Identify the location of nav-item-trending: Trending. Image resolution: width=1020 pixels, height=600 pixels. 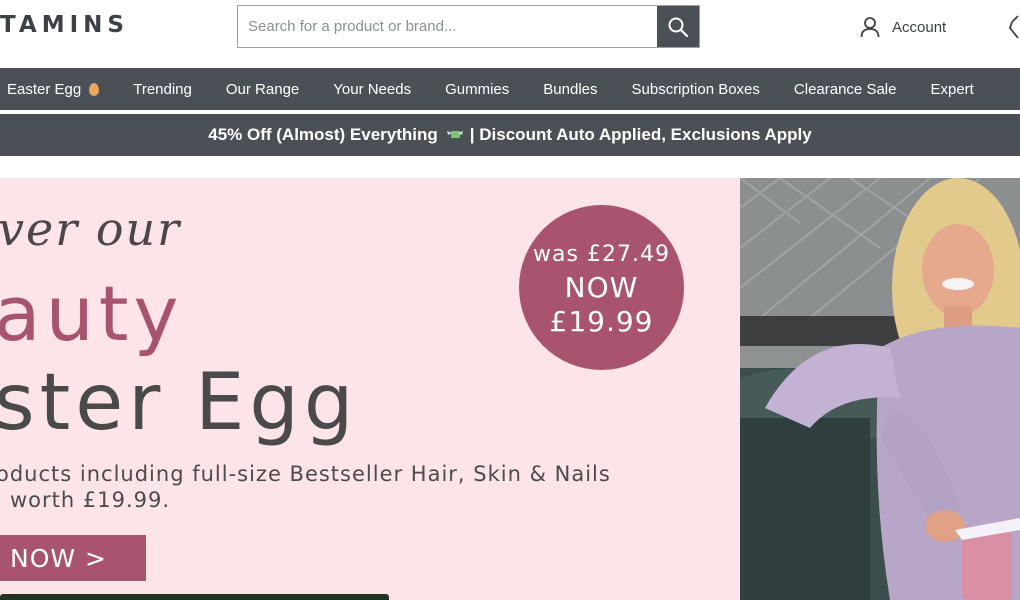
(162, 89).